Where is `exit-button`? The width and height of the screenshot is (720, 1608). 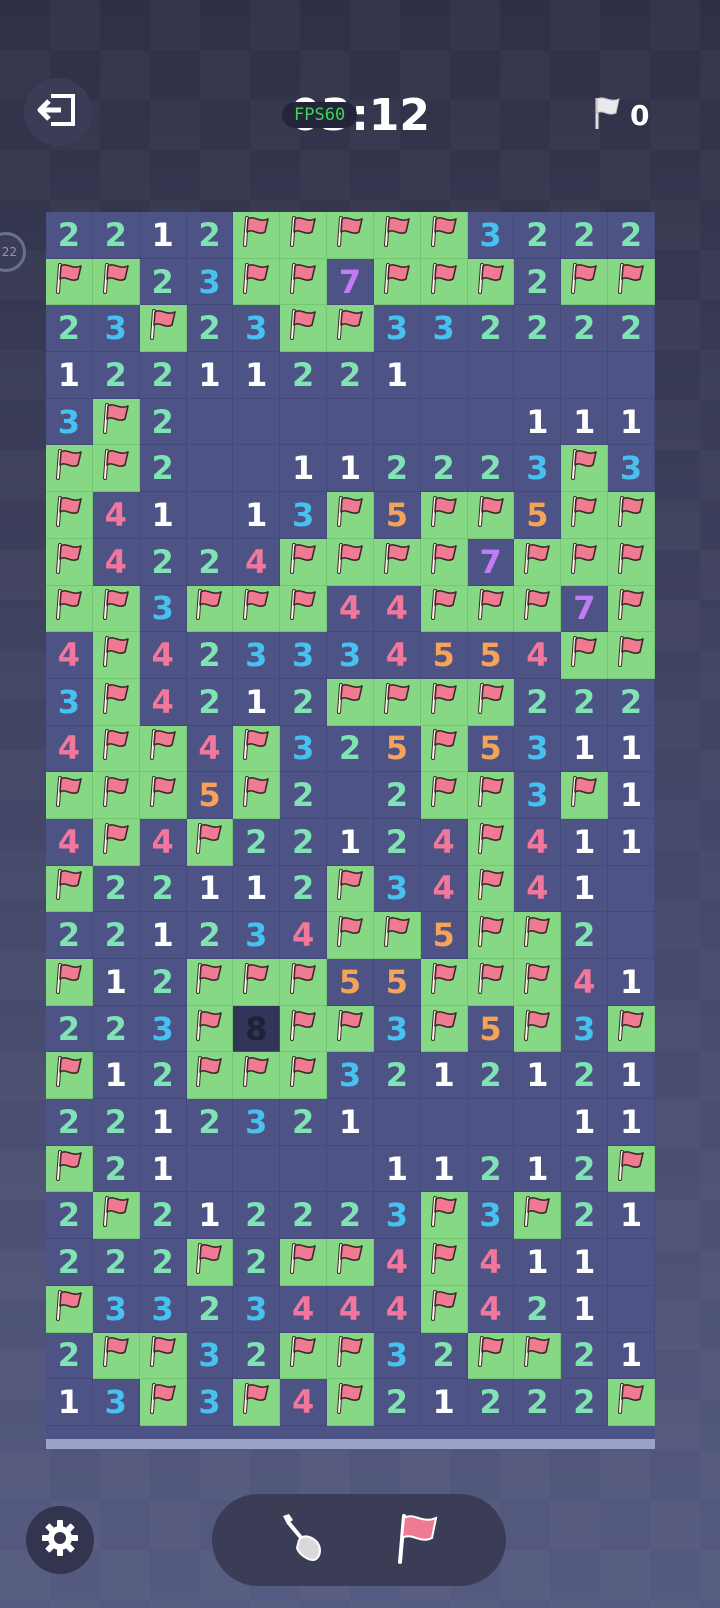 exit-button is located at coordinates (58, 112).